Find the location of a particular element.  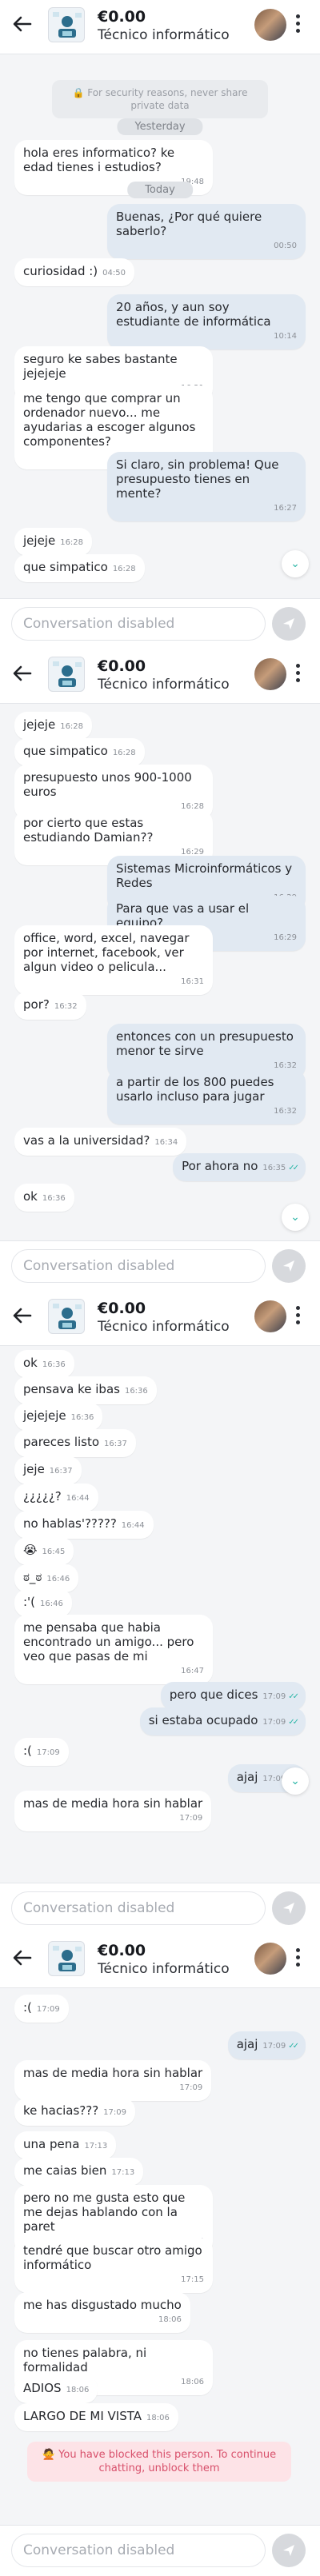

message-text: ke hacias??? is located at coordinates (61, 2110).